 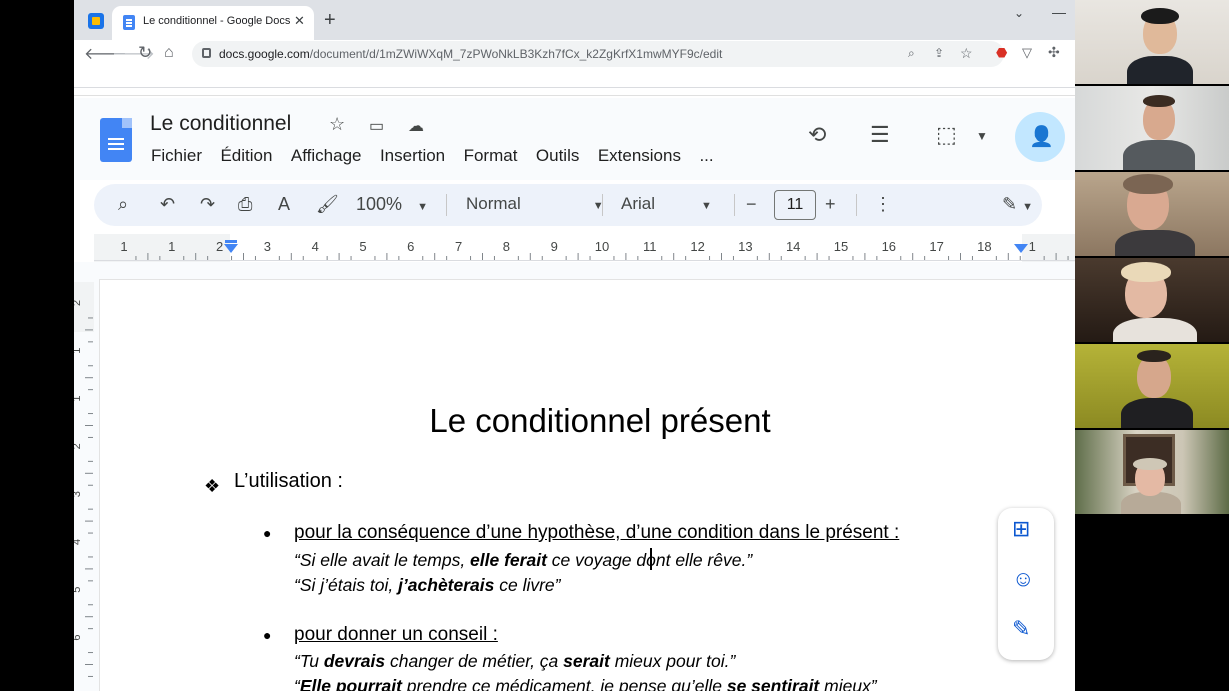 What do you see at coordinates (78, 637) in the screenshot?
I see `vertical-ruler-label: 6` at bounding box center [78, 637].